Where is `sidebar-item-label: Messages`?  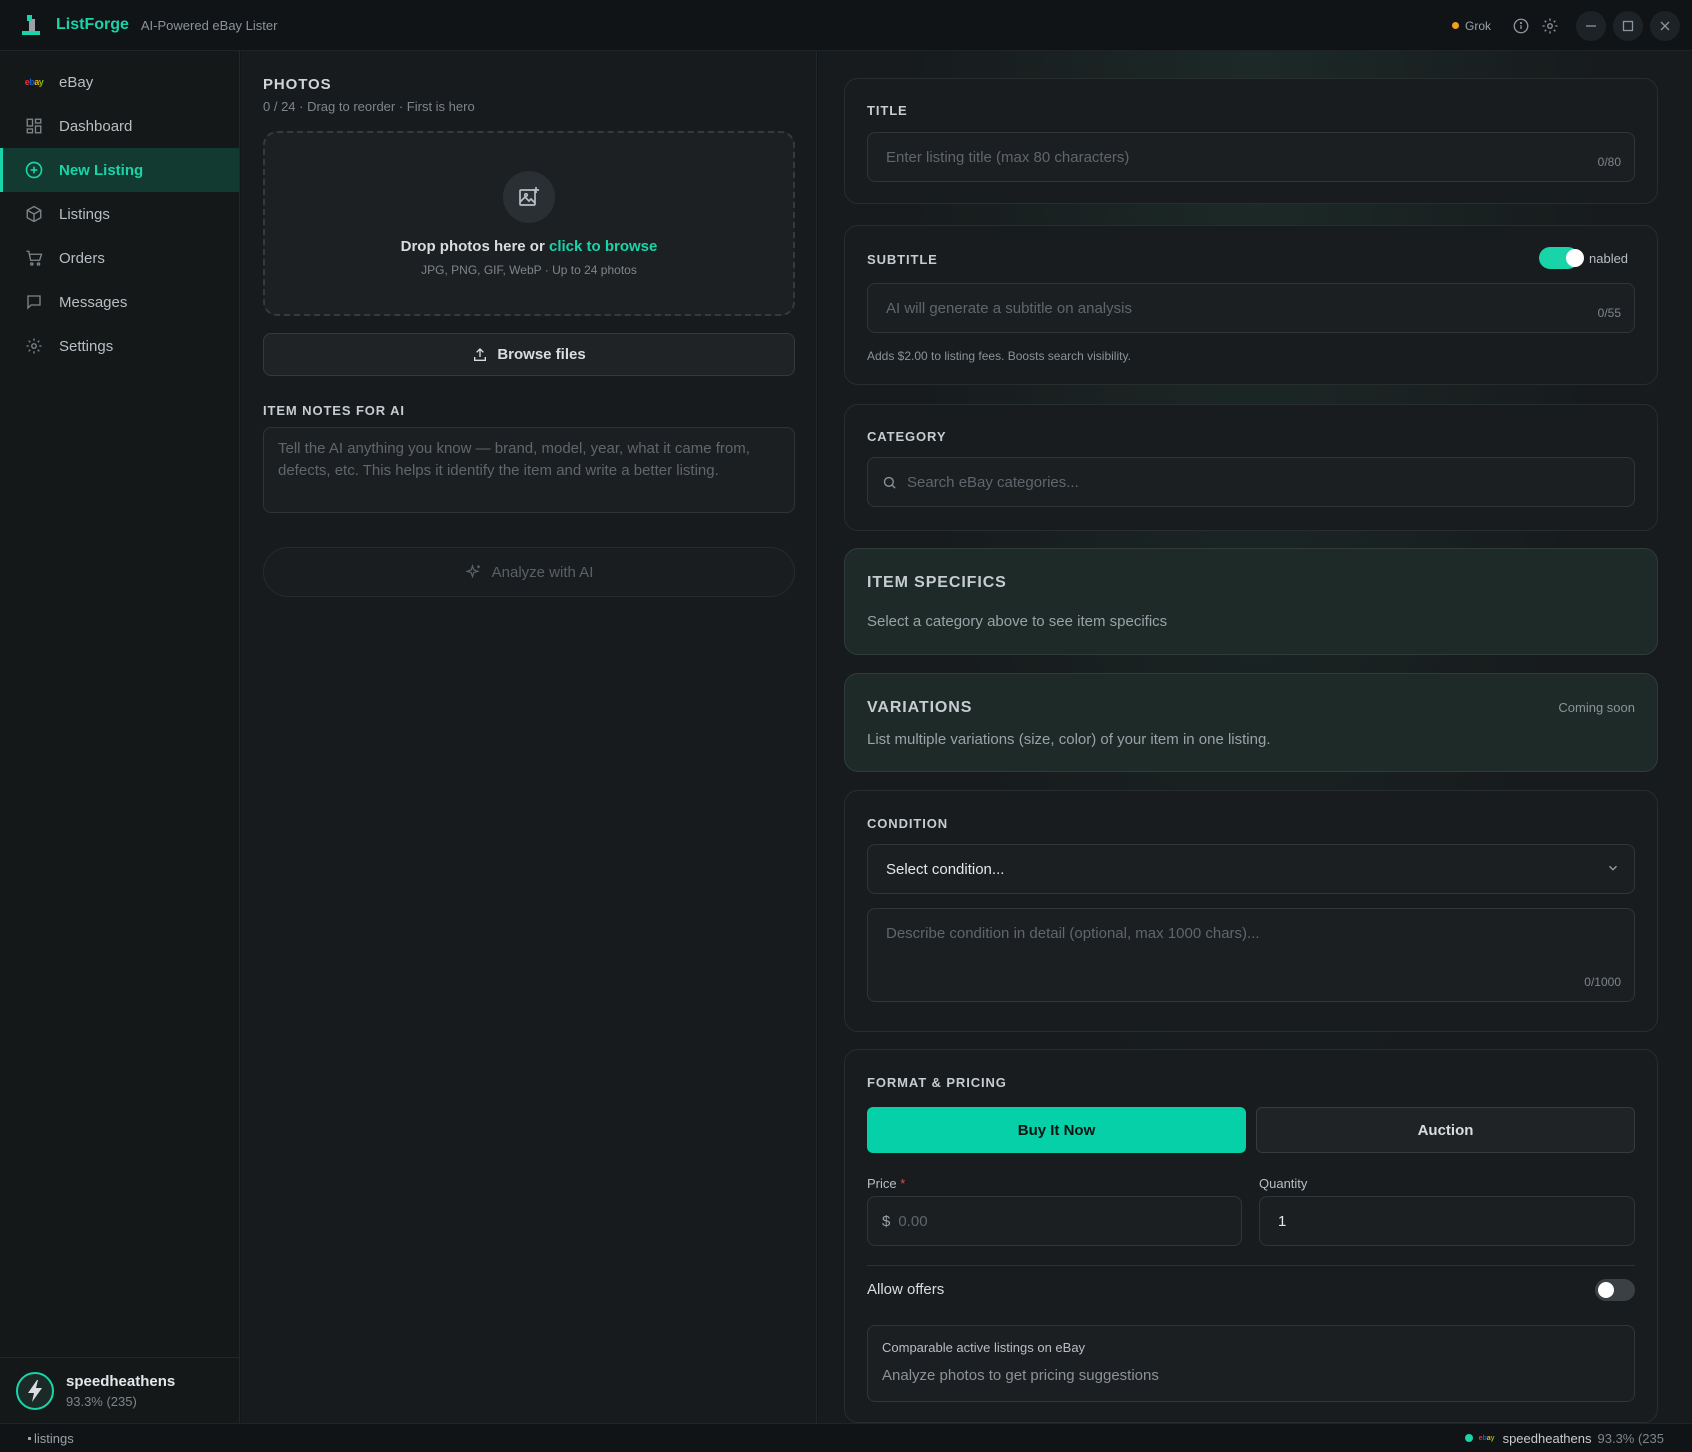
sidebar-item-label: Messages is located at coordinates (93, 302).